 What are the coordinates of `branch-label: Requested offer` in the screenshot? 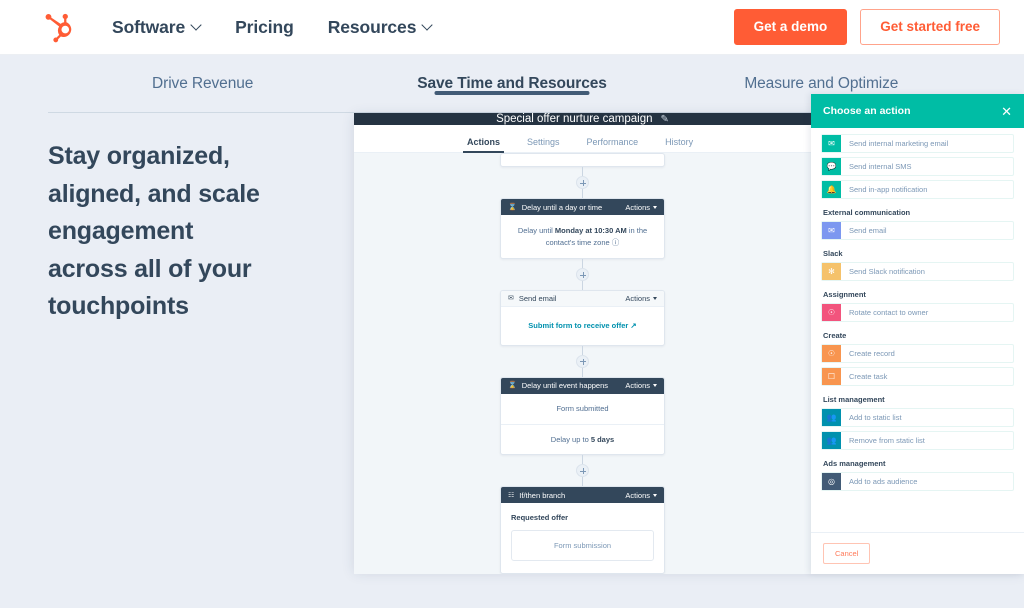 It's located at (540, 518).